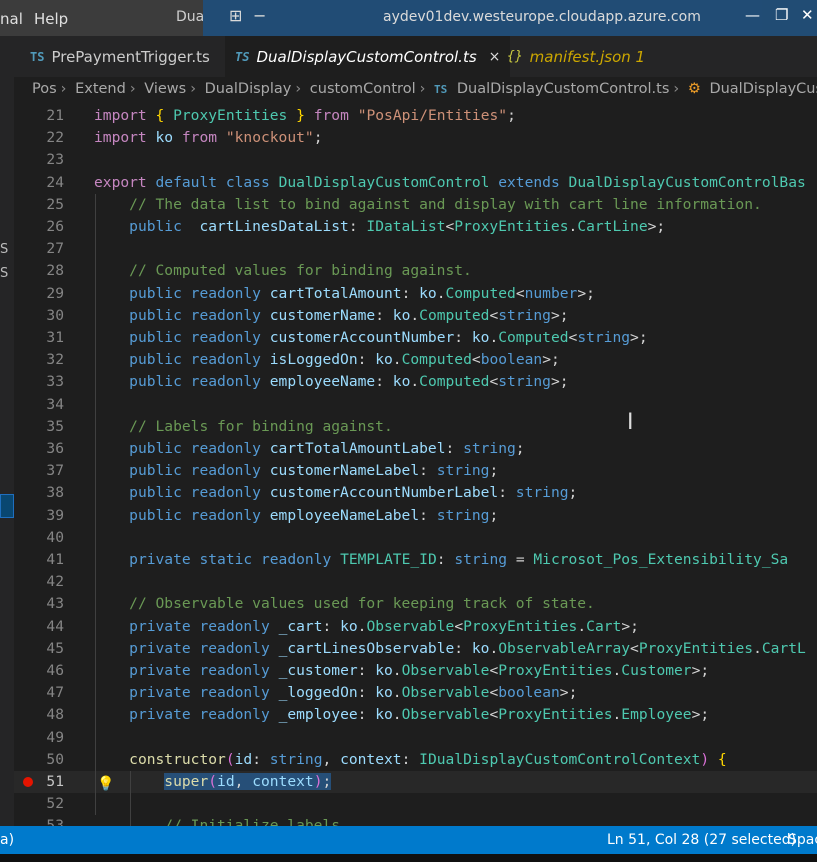 Image resolution: width=817 pixels, height=862 pixels. Describe the element at coordinates (39, 627) in the screenshot. I see `line-number: 44` at that location.